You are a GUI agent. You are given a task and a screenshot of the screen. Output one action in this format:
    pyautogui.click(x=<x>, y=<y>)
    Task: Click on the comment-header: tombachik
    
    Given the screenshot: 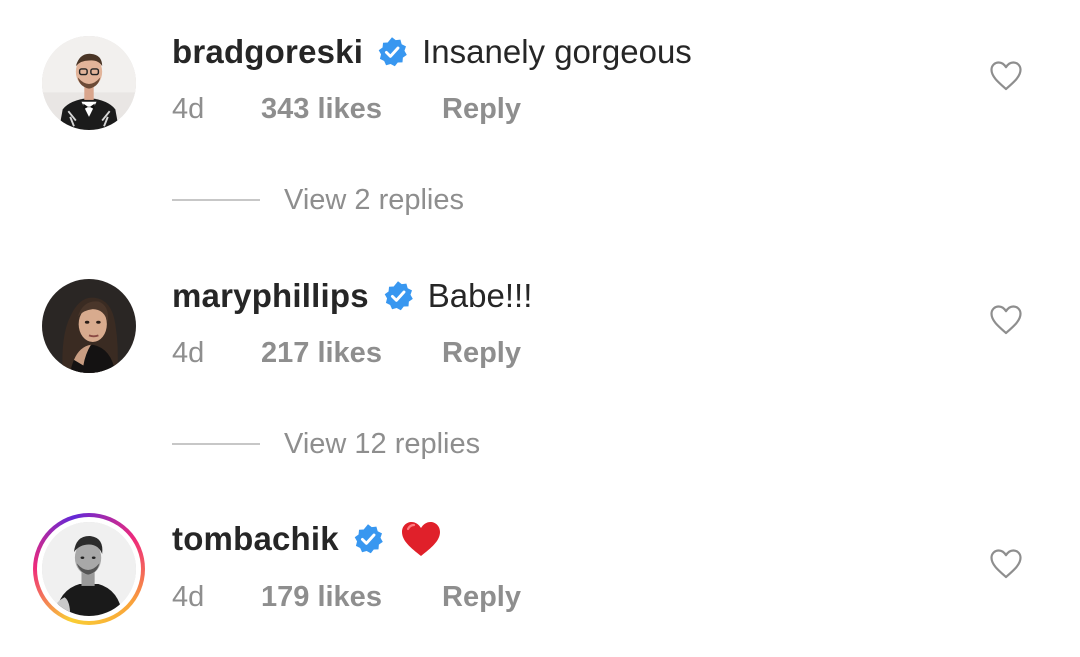 What is the action you would take?
    pyautogui.click(x=307, y=539)
    